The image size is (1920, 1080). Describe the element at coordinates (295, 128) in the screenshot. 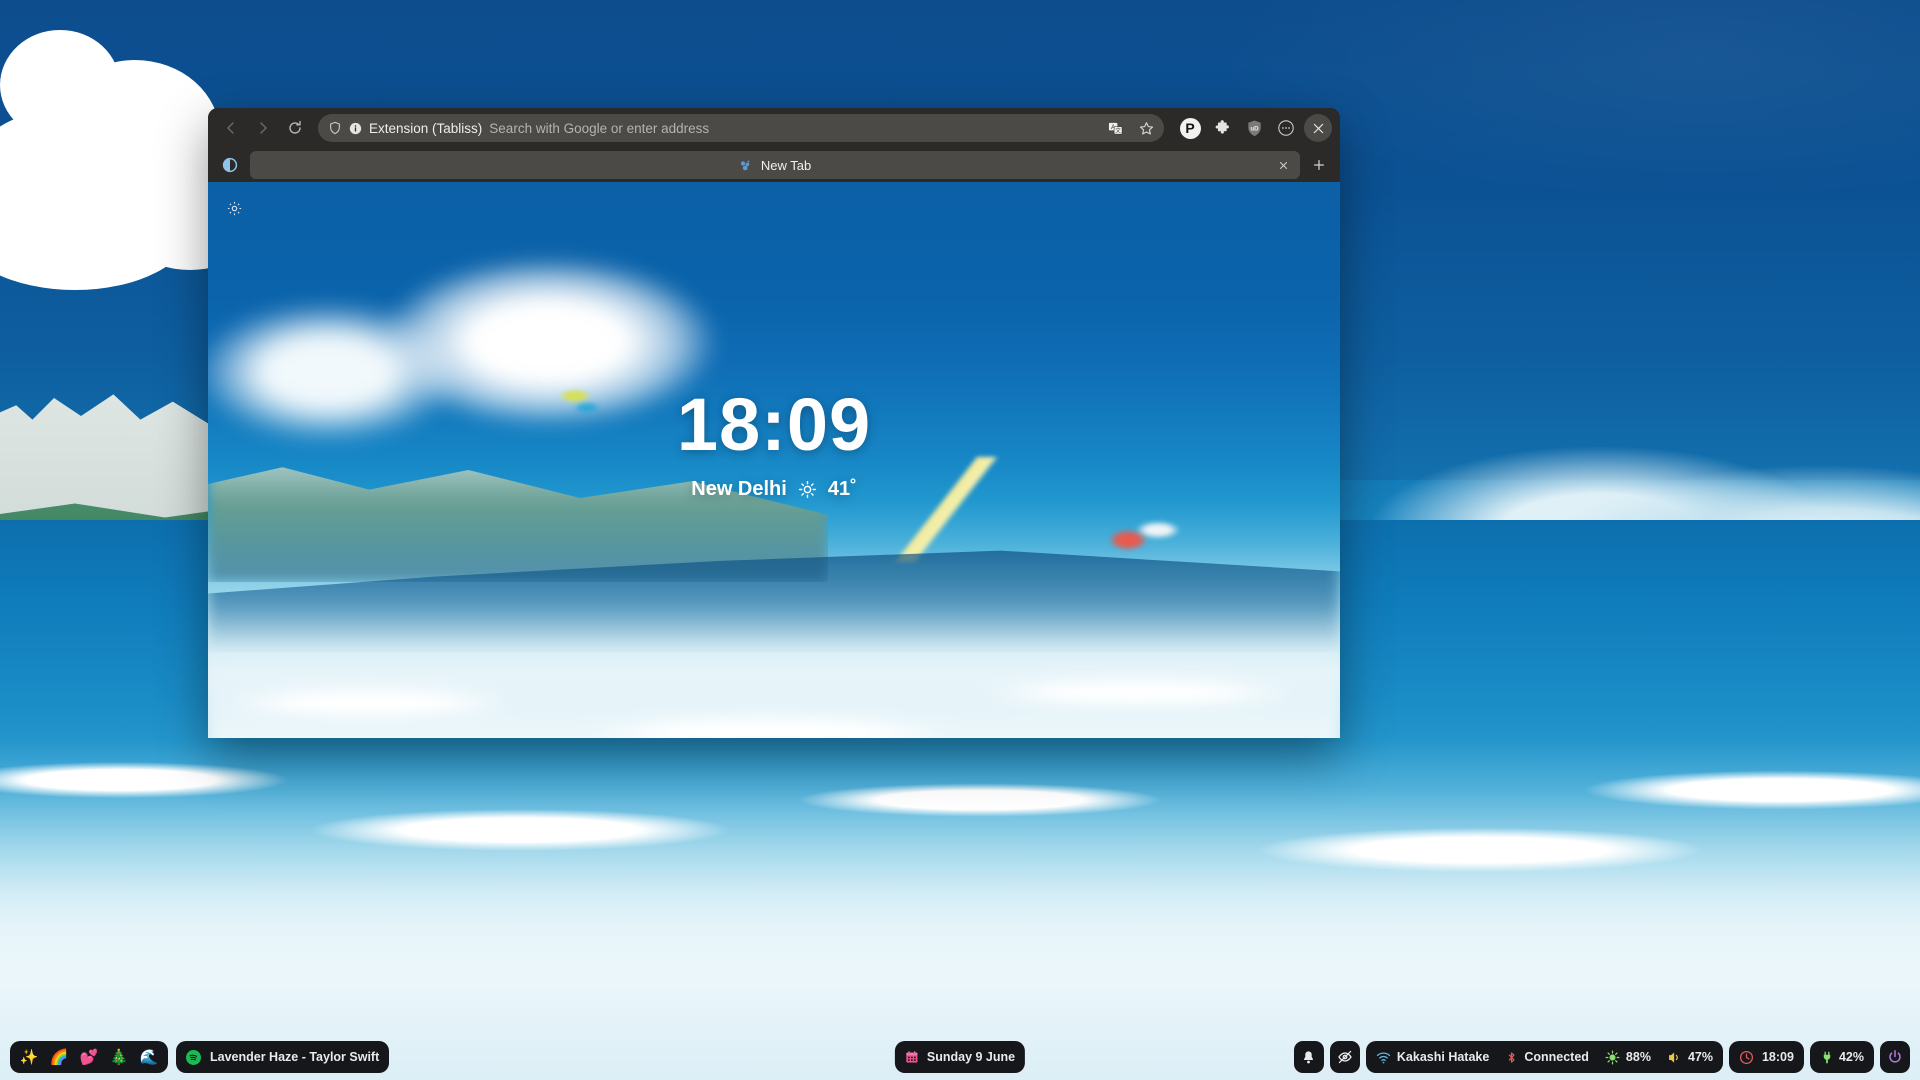

I see `reload-button` at that location.